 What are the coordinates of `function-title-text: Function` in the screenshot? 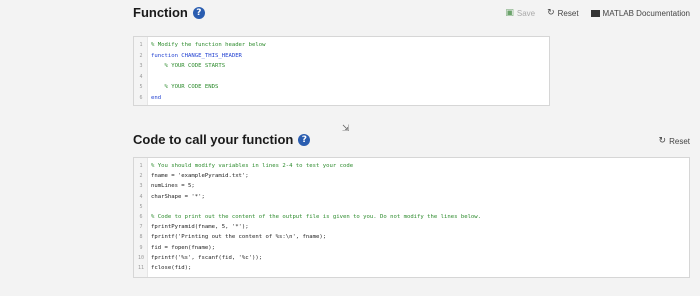 It's located at (160, 12).